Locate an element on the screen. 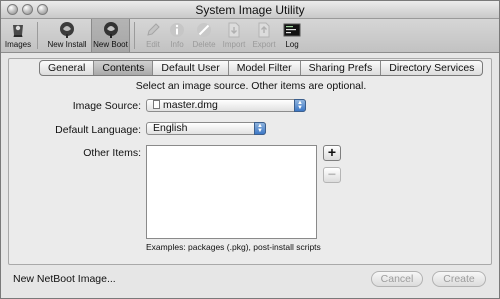 This screenshot has height=299, width=500. images-icon is located at coordinates (18, 31).